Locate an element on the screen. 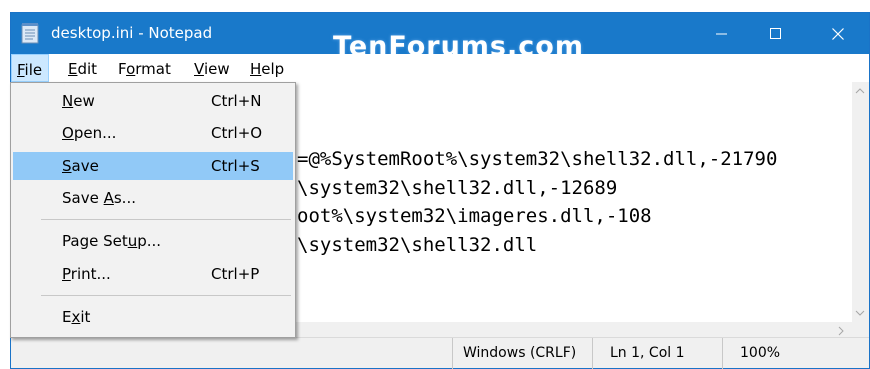 This screenshot has width=870, height=369. editor-line: \system32\shell32.dll is located at coordinates (417, 244).